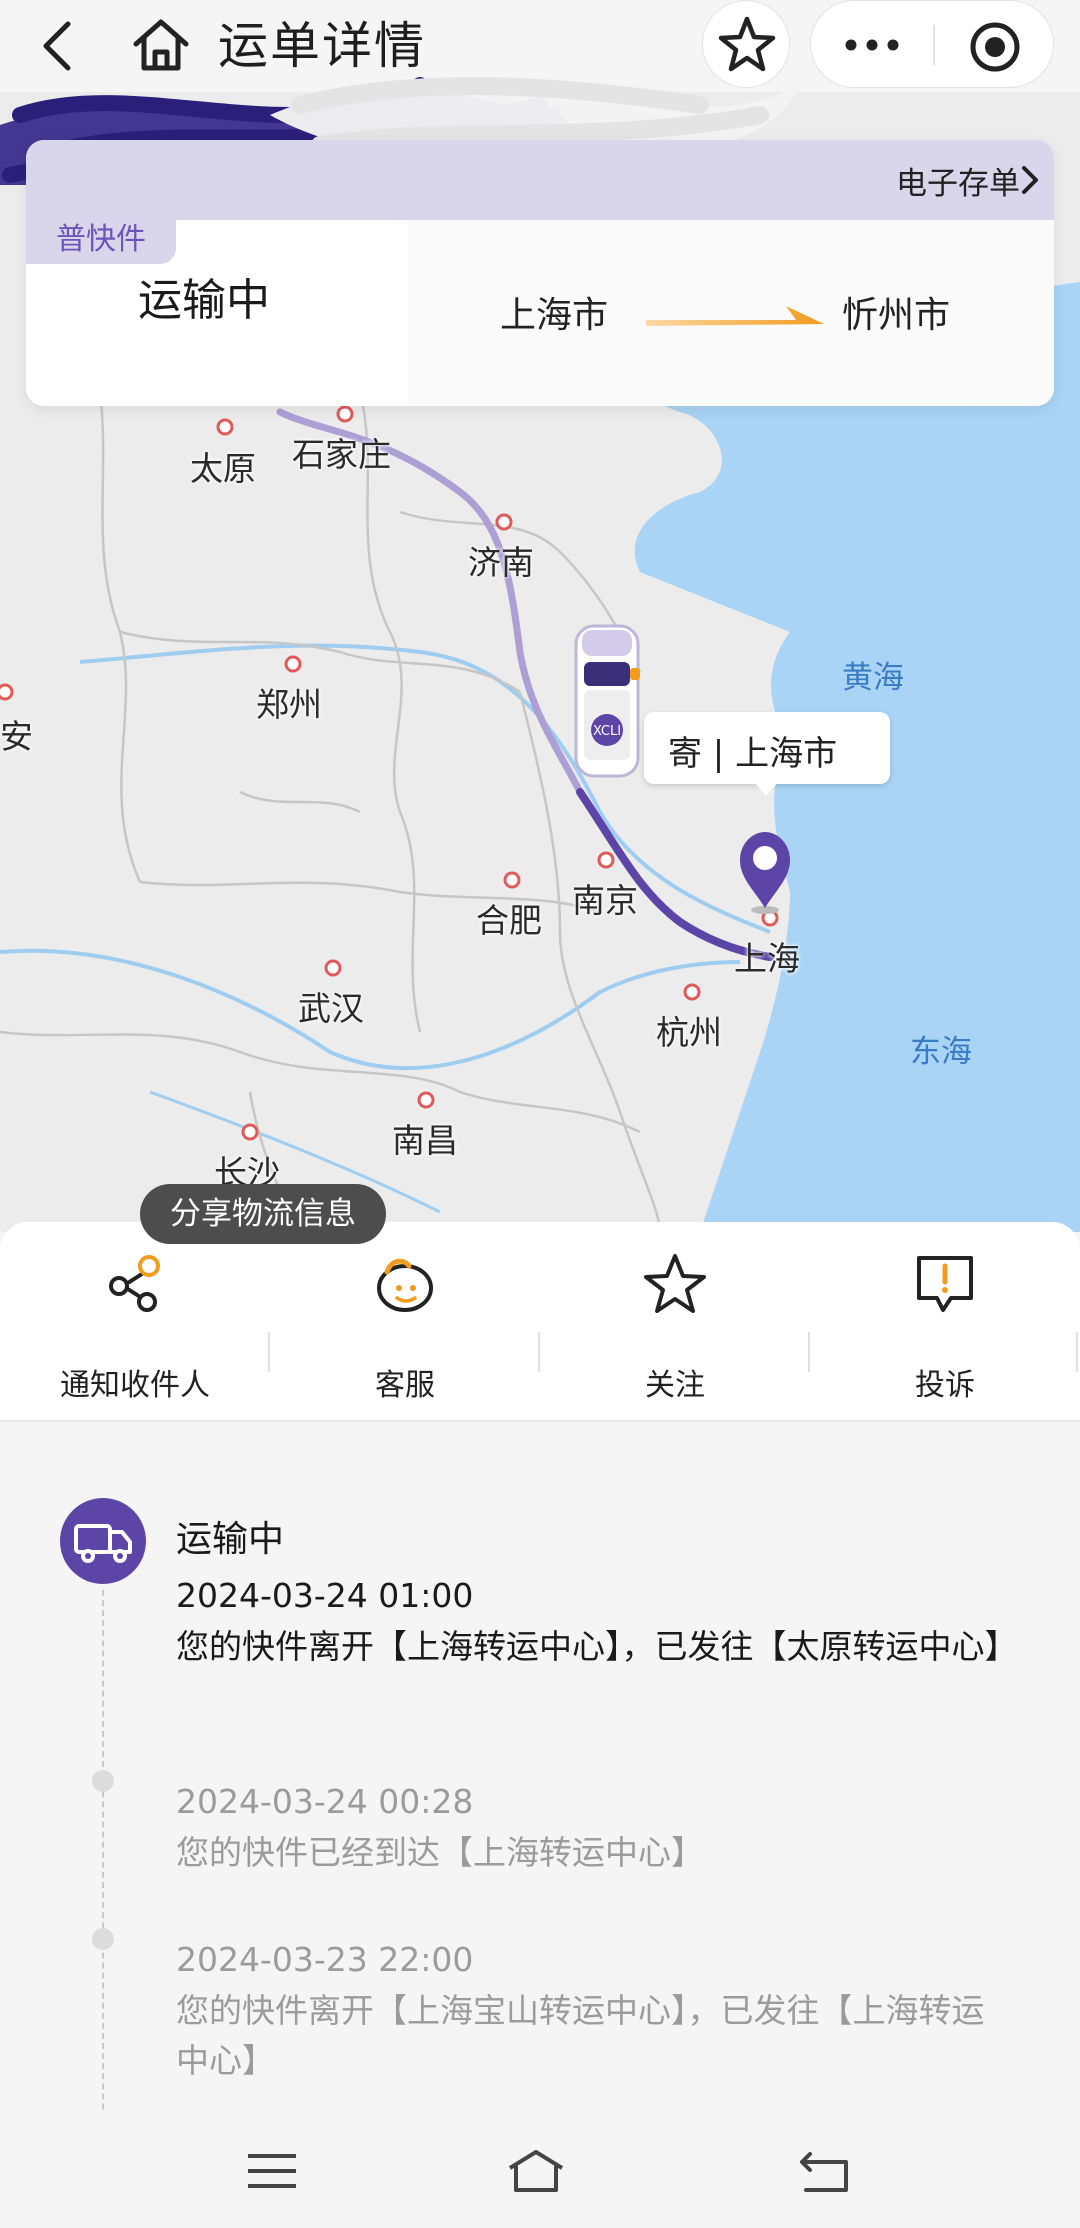  I want to click on capsule-divider, so click(934, 45).